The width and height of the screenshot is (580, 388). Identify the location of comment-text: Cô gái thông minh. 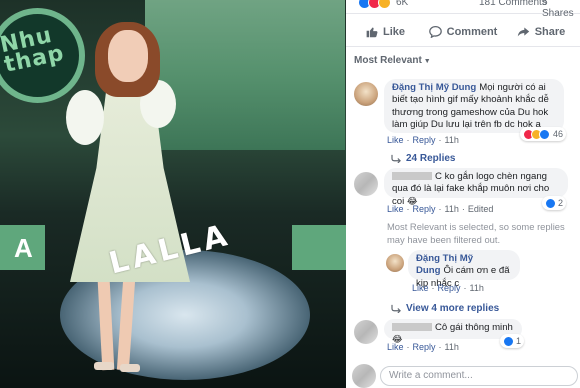
(474, 327).